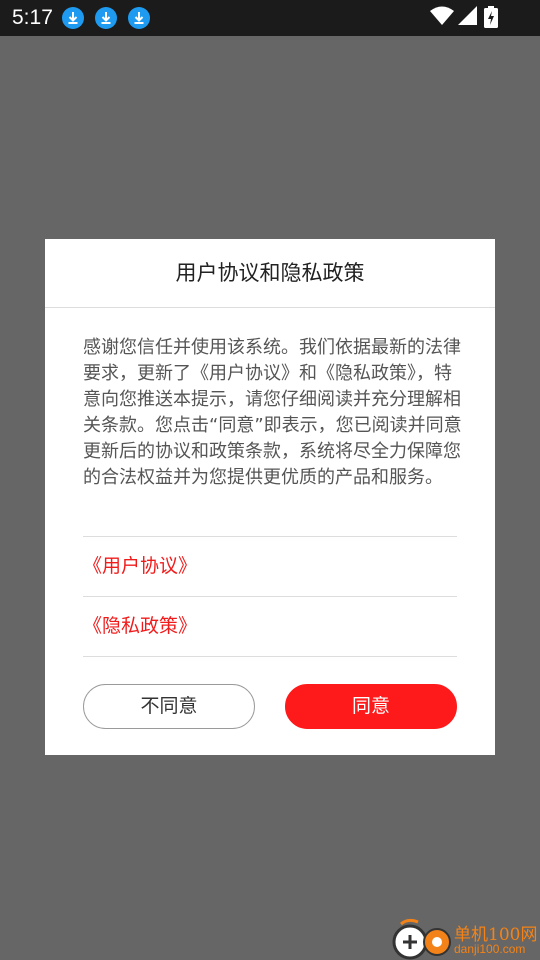  Describe the element at coordinates (491, 17) in the screenshot. I see `battery-icon` at that location.